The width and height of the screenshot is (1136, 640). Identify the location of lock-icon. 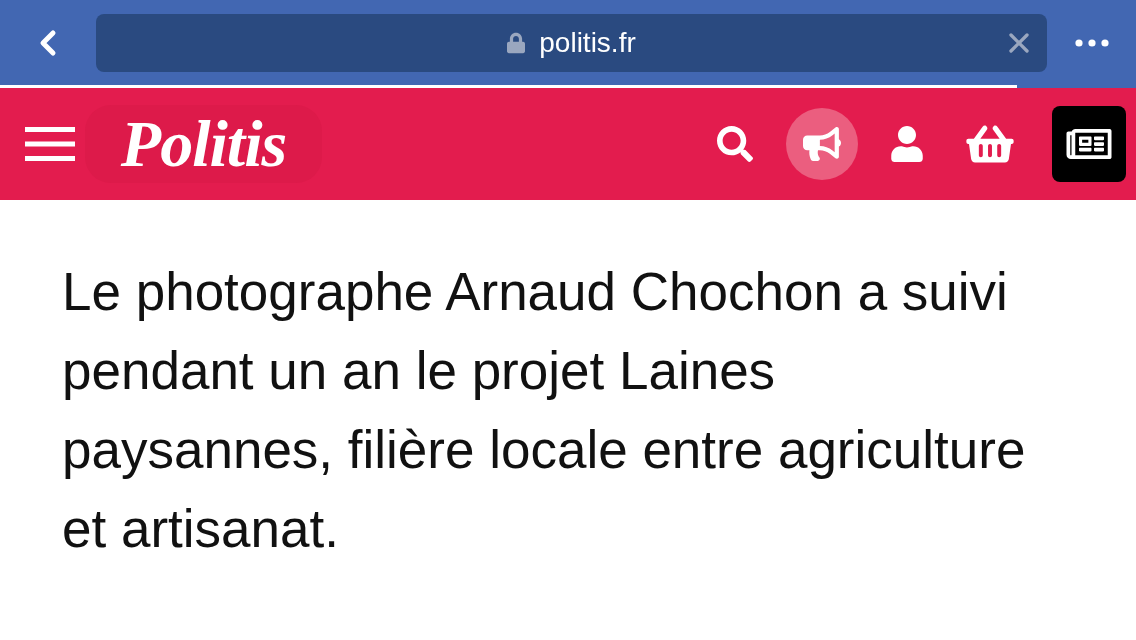
(516, 43).